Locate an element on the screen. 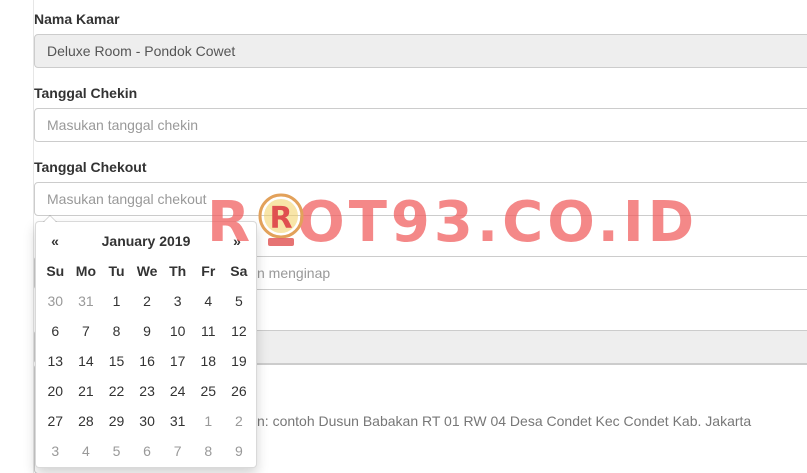  checkout-label: Tanggal Chekout is located at coordinates (90, 167).